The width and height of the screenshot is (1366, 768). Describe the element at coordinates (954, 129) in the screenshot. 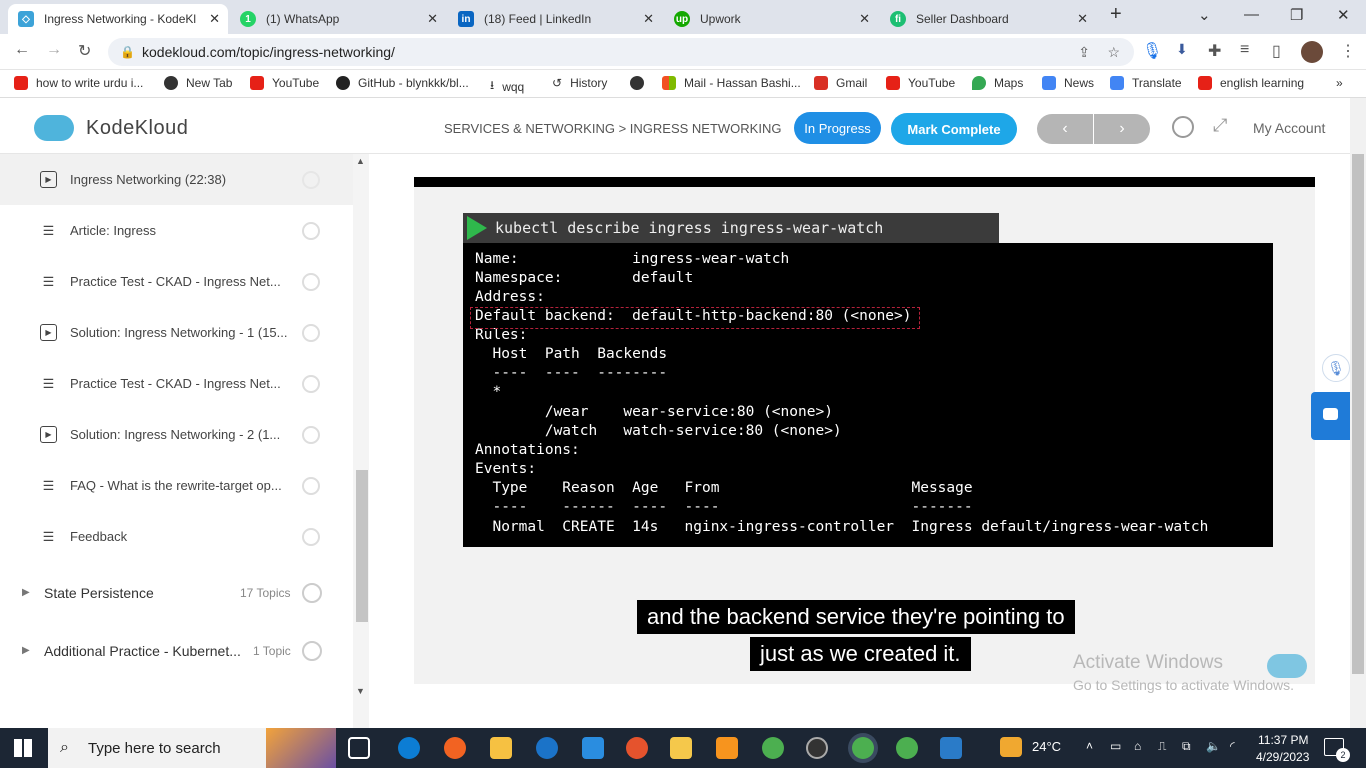

I see `mark-complete-button: Mark Complete` at that location.